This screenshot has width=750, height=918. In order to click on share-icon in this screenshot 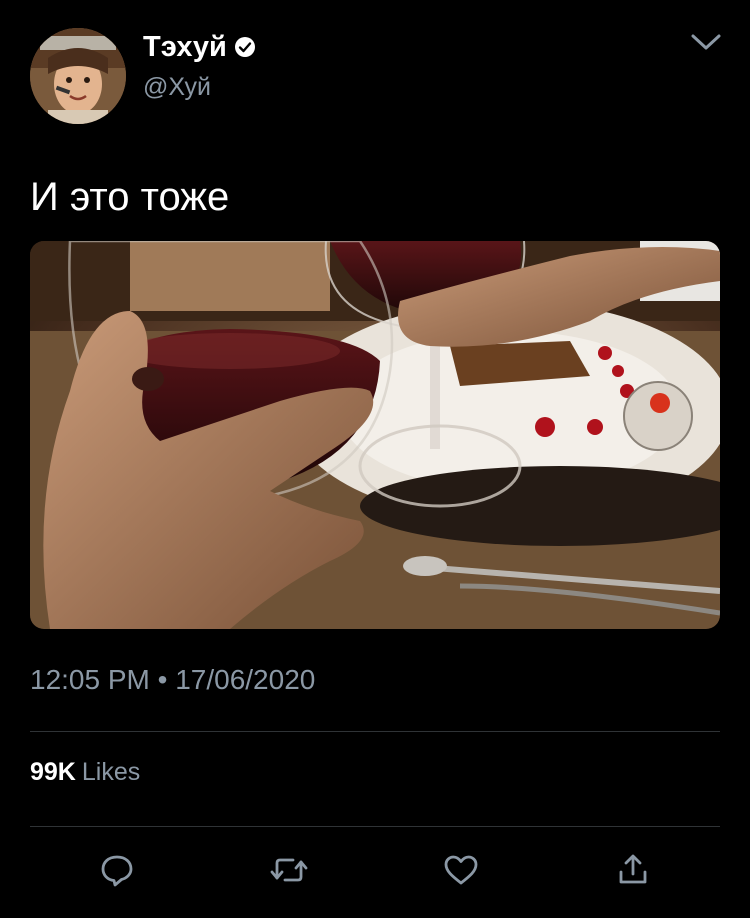, I will do `click(633, 872)`.